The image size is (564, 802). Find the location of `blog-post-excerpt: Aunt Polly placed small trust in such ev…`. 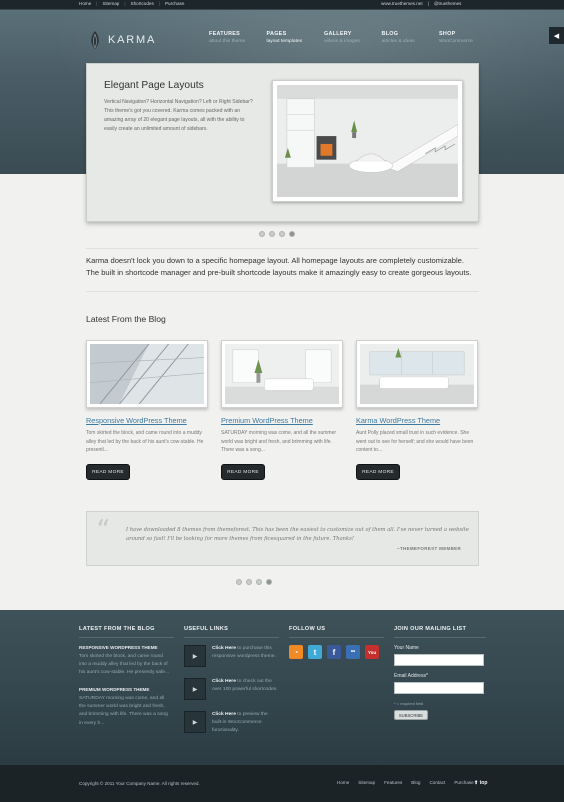

blog-post-excerpt: Aunt Polly placed small trust in such ev… is located at coordinates (415, 441).